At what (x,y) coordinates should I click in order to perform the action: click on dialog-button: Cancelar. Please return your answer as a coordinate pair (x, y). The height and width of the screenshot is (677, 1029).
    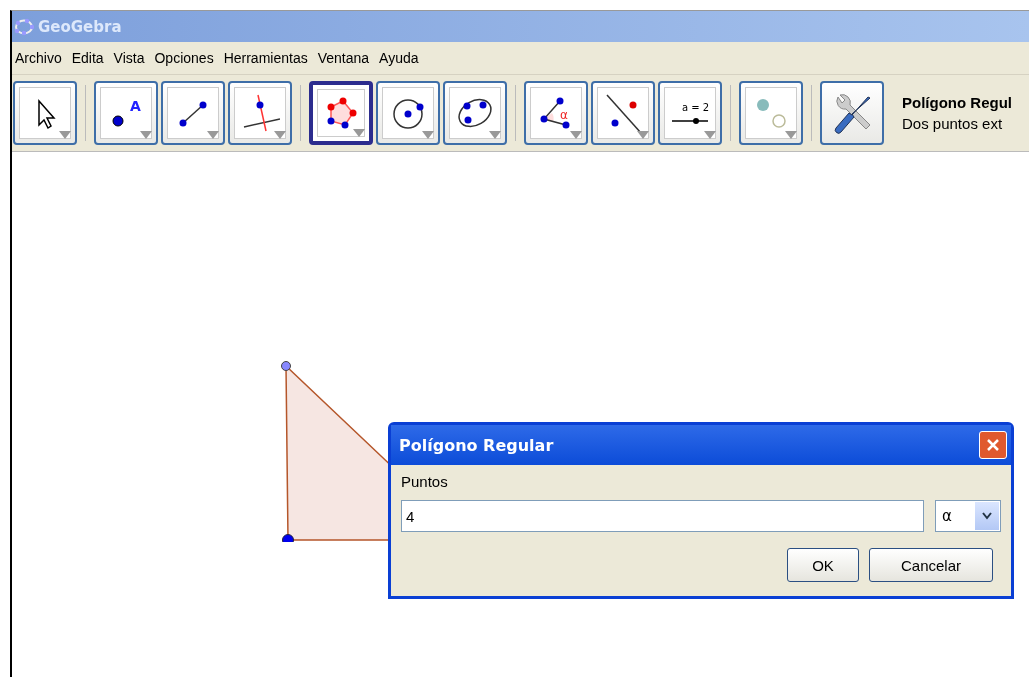
    Looking at the image, I should click on (931, 565).